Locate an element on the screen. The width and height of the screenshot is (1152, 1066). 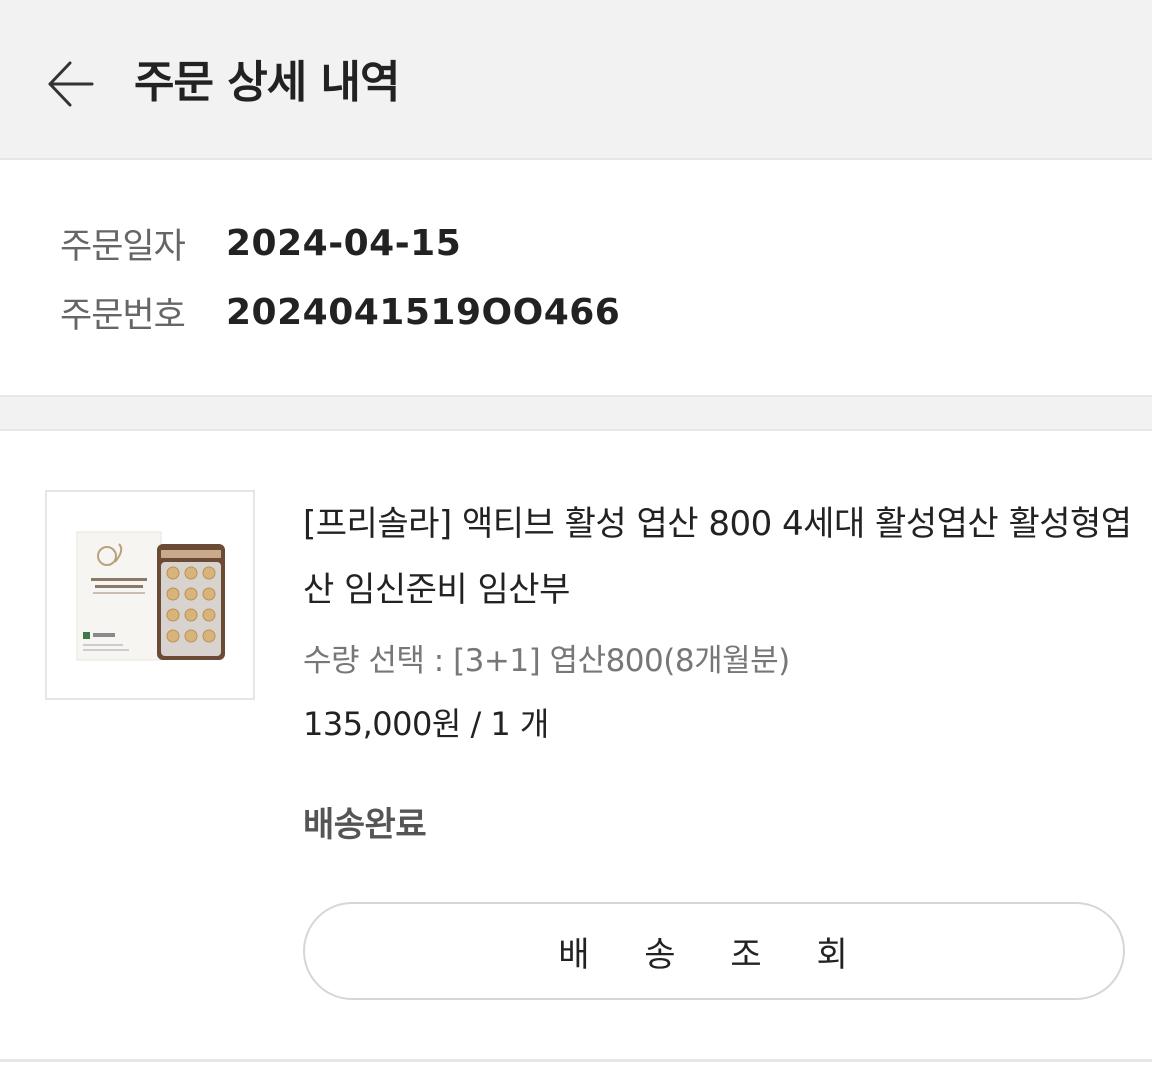
order-number-row: 주문번호 2024041519OO466 is located at coordinates (340, 312).